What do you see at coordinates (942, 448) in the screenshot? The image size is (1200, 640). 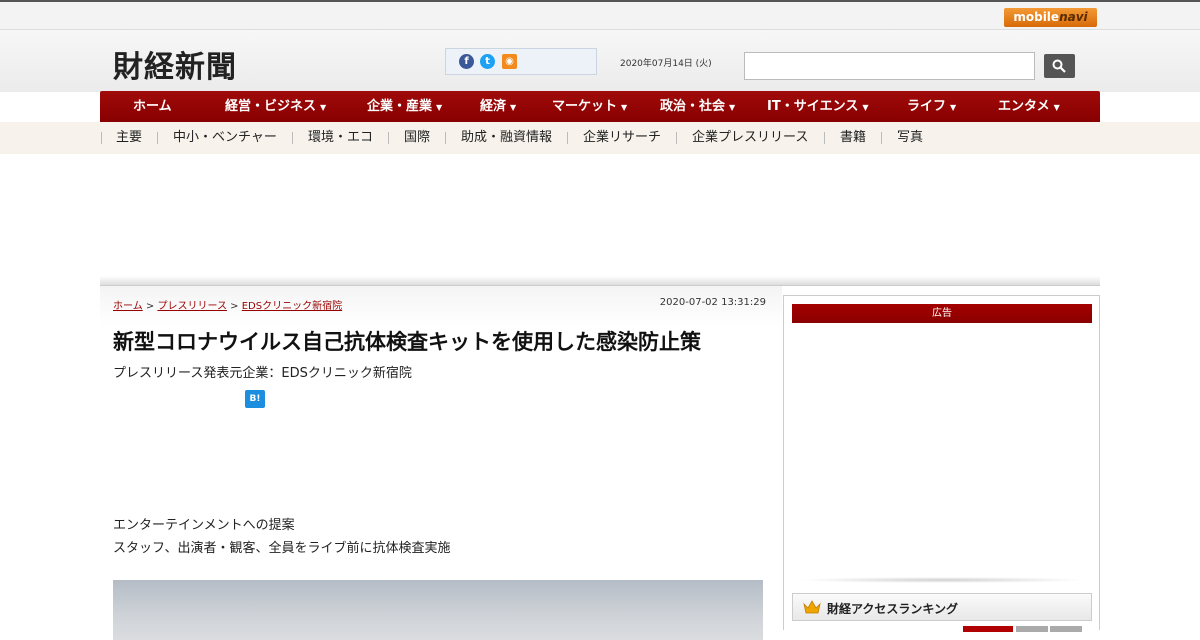 I see `sidebar-ad` at bounding box center [942, 448].